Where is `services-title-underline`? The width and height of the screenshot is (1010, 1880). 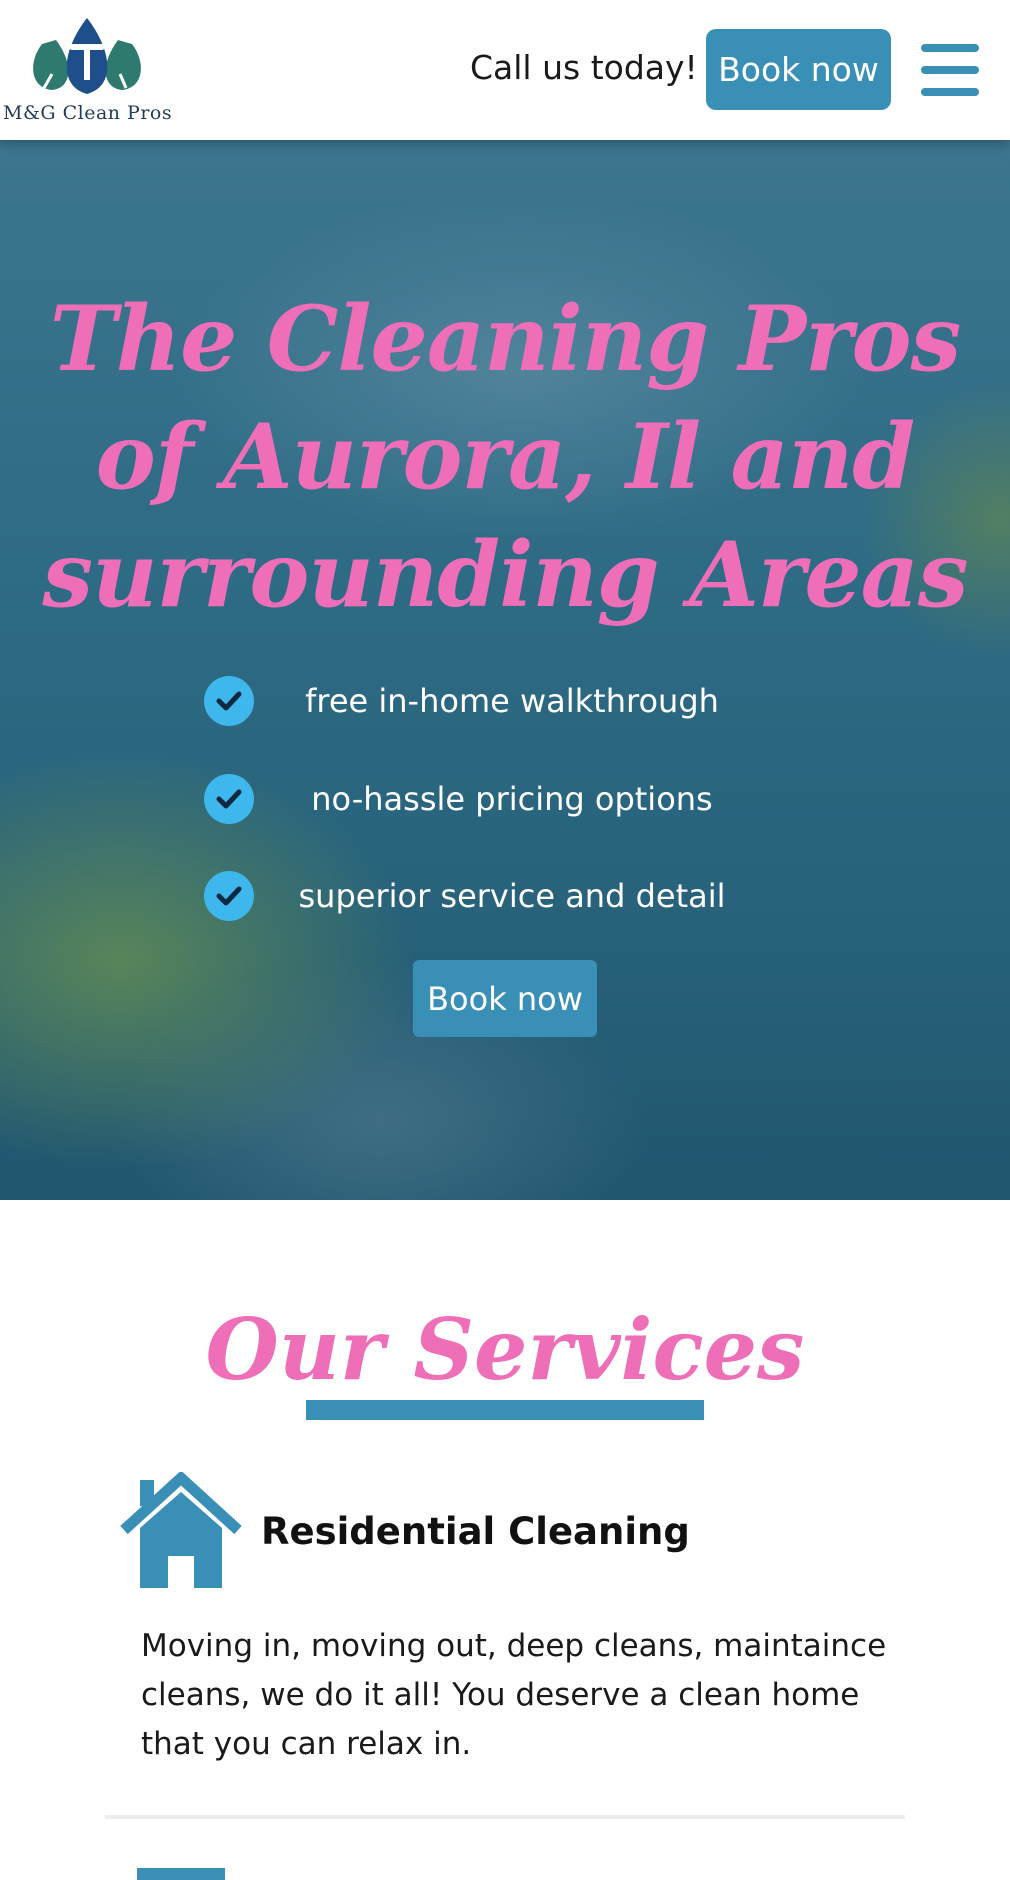 services-title-underline is located at coordinates (505, 1410).